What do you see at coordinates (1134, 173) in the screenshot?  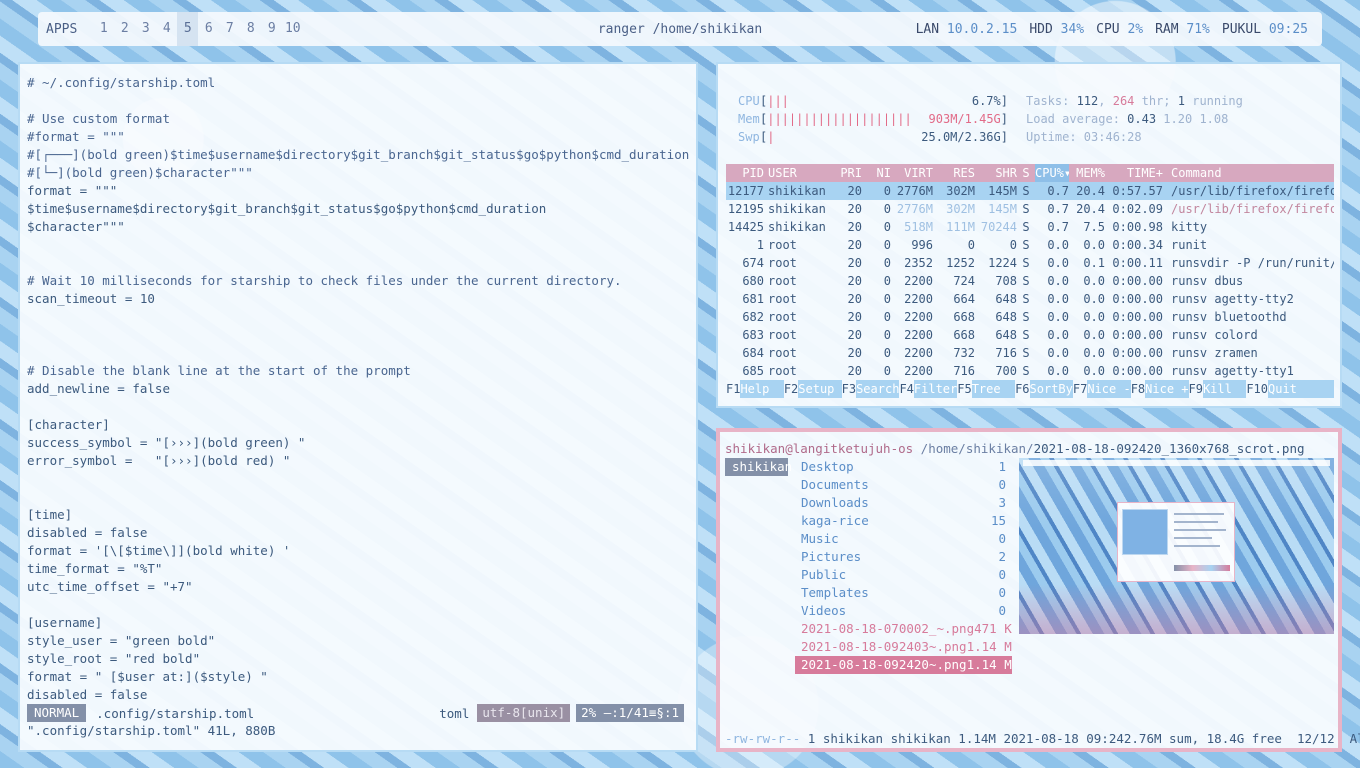 I see `column-header-time: TIME+` at bounding box center [1134, 173].